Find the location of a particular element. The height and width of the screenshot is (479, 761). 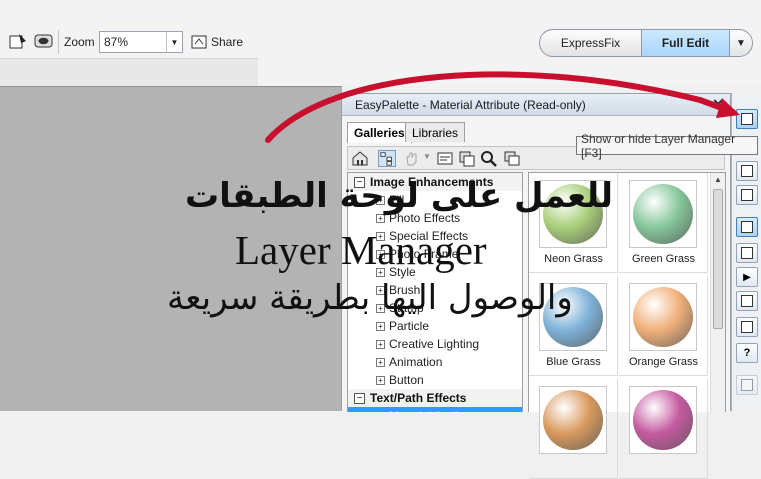

share-label: Share is located at coordinates (227, 42).